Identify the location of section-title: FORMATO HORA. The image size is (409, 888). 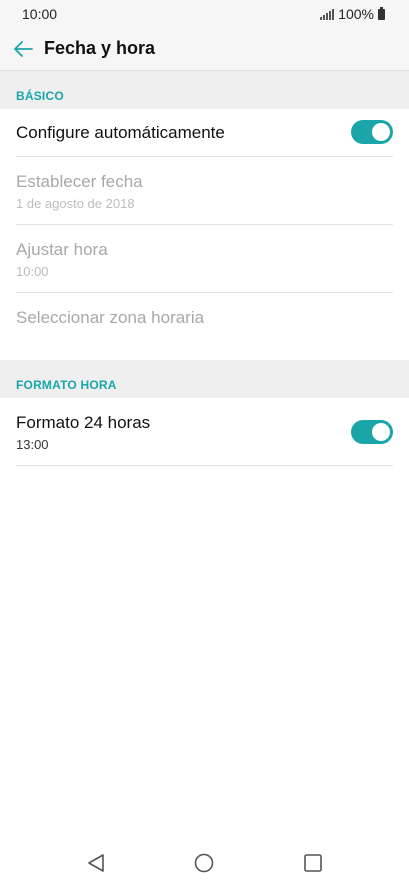
(66, 385).